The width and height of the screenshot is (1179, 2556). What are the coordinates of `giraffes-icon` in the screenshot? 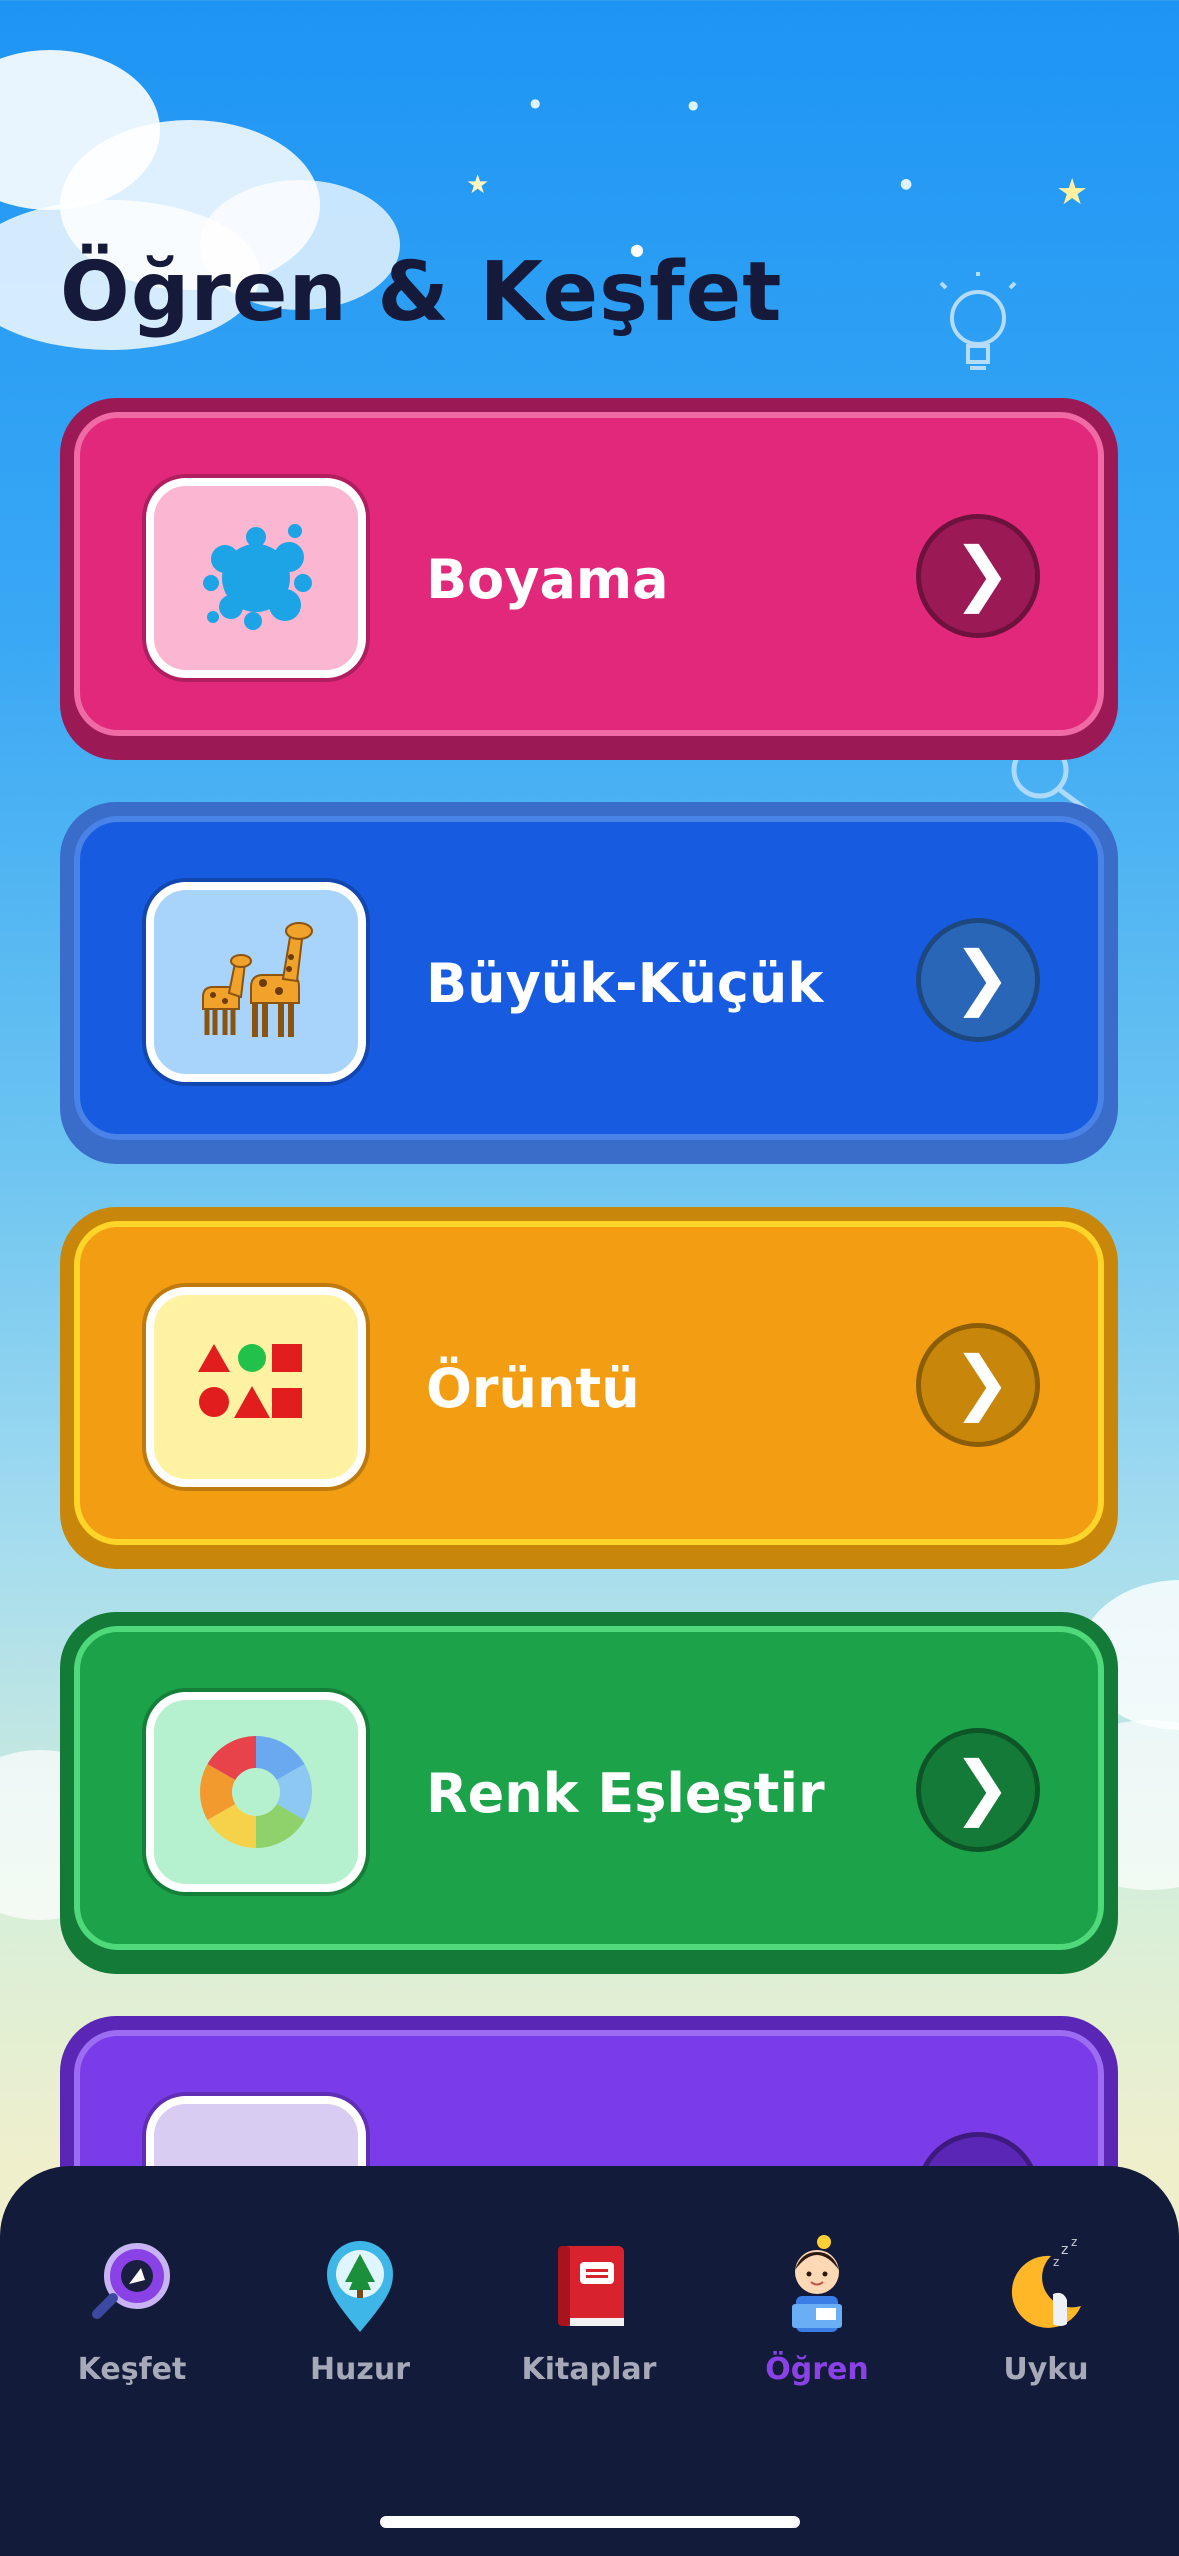 It's located at (257, 979).